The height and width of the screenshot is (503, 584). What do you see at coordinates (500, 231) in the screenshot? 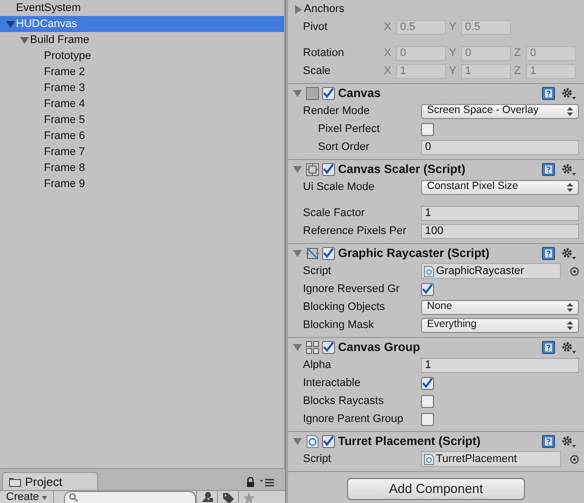
I see `input-field: 100` at bounding box center [500, 231].